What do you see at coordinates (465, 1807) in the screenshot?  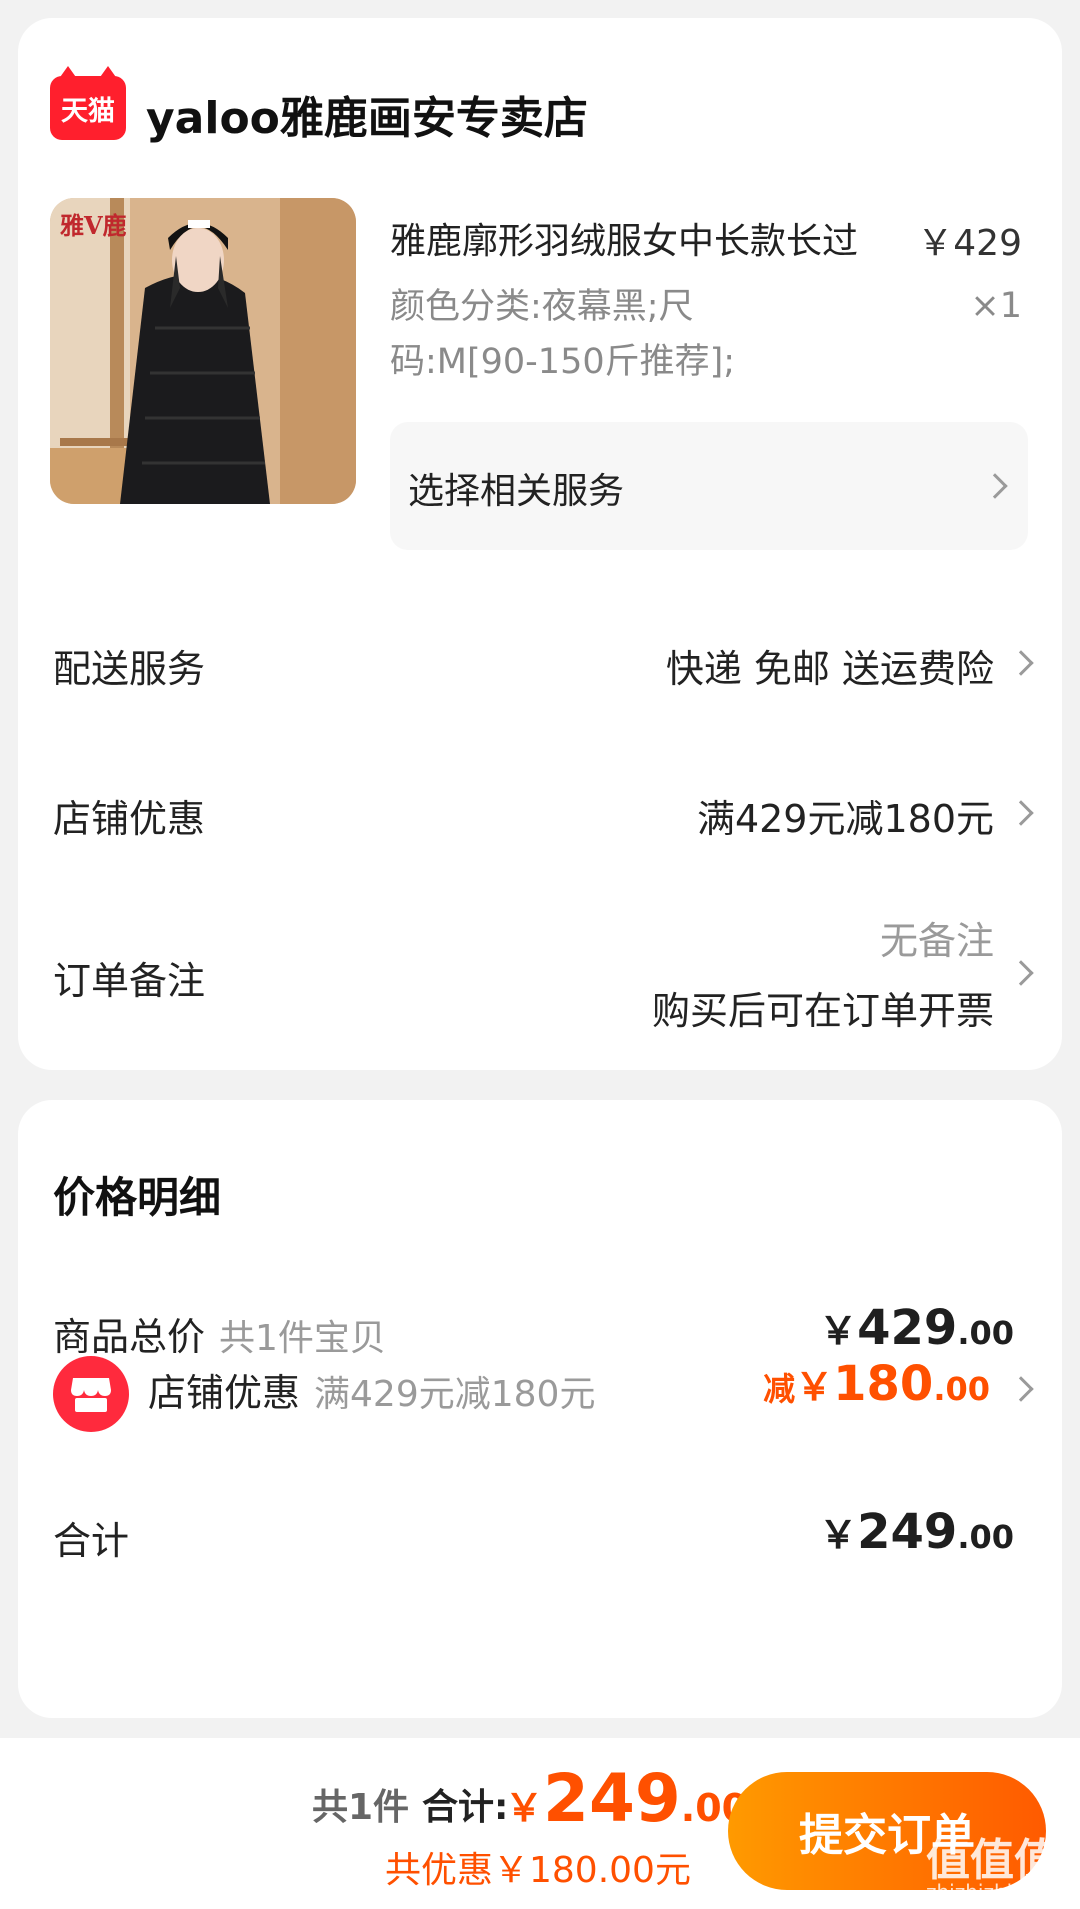 I see `total-label: 合计:` at bounding box center [465, 1807].